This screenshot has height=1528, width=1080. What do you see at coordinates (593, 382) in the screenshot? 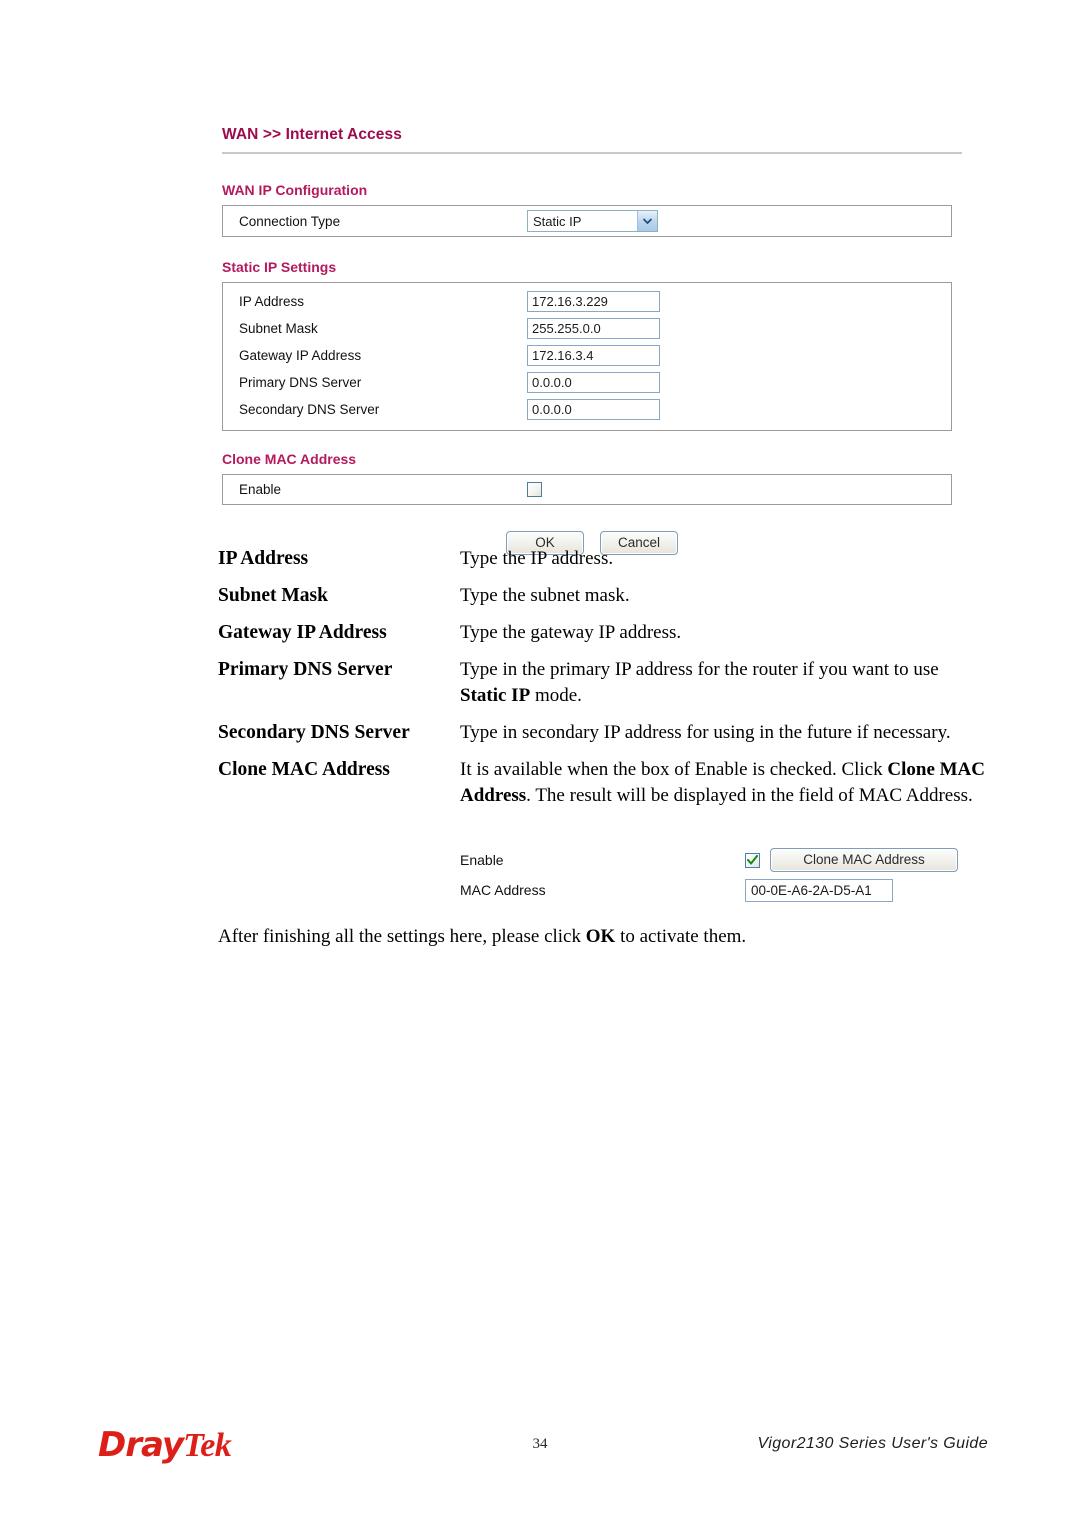
I see `primary-dns-server-input` at bounding box center [593, 382].